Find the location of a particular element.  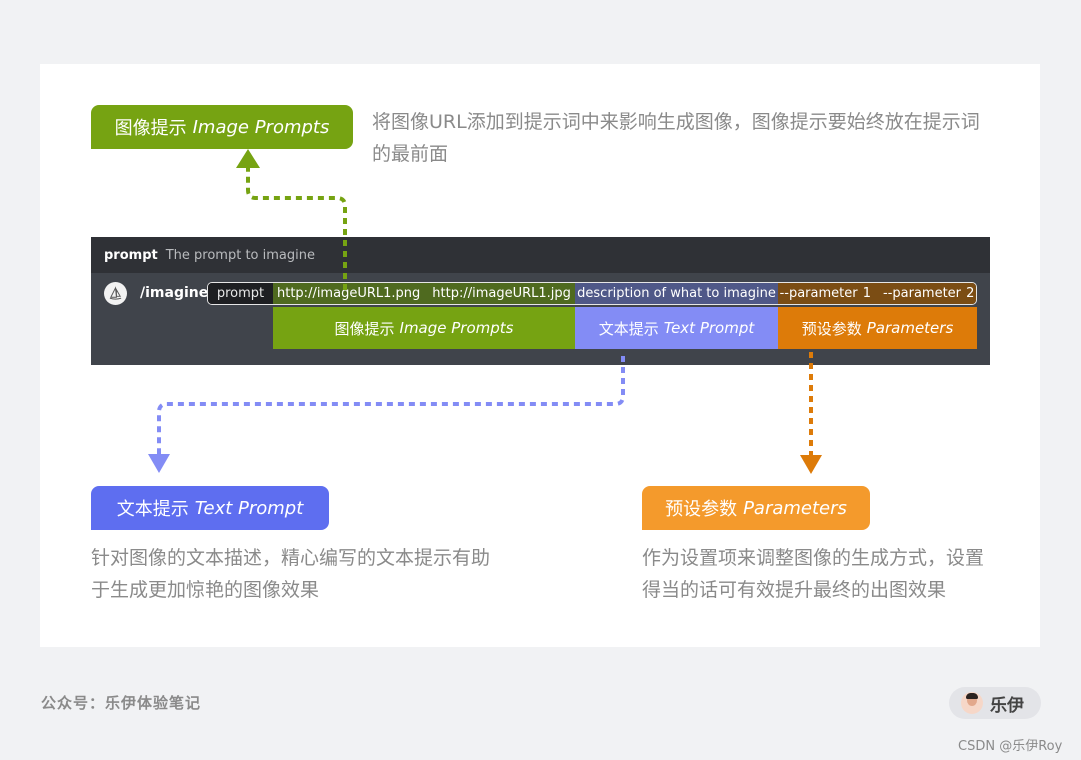

option-name: prompt is located at coordinates (131, 255).